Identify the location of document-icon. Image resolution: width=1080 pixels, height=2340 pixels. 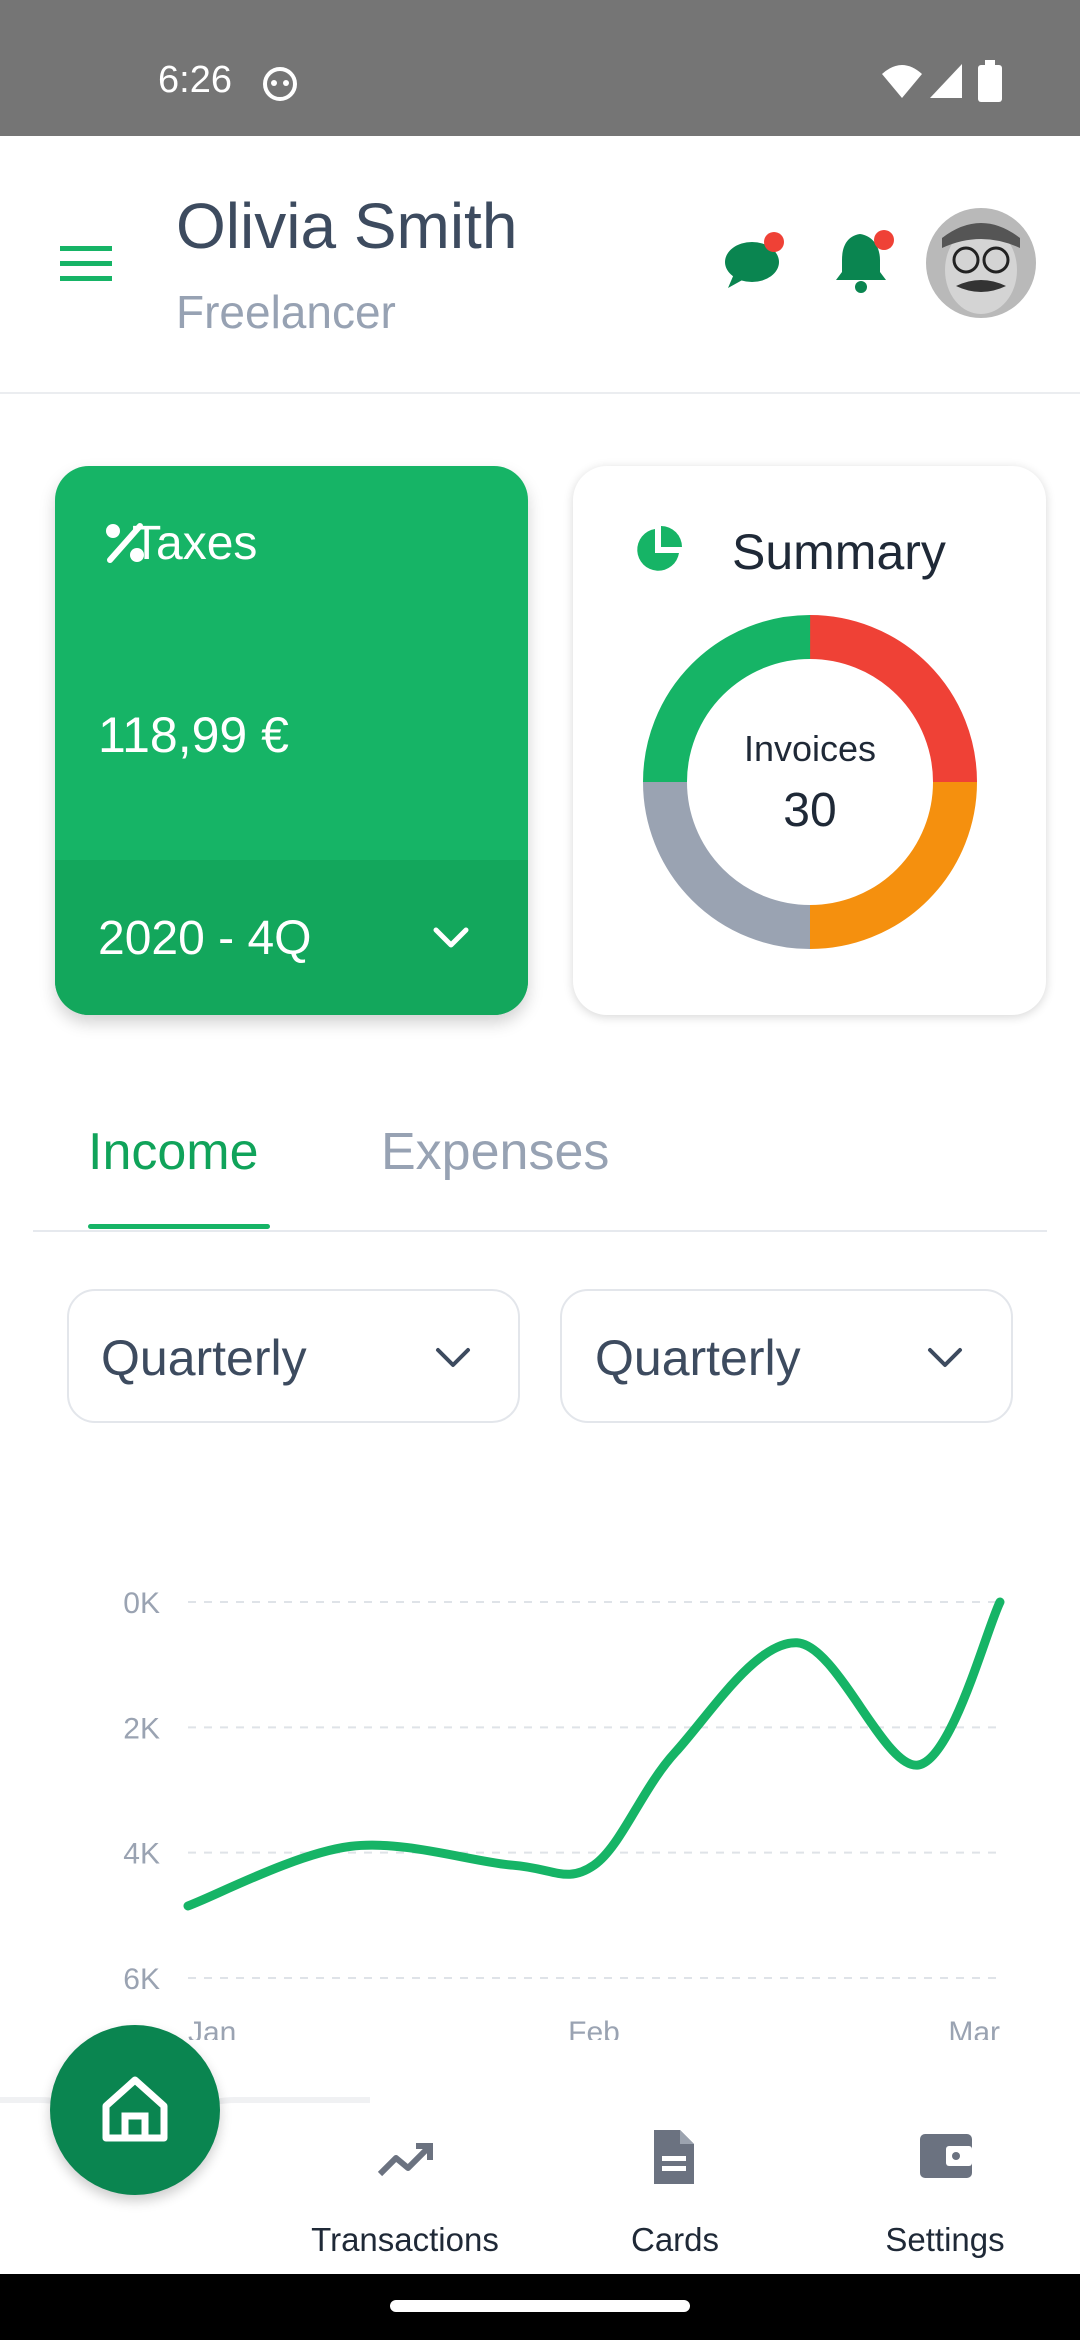
(674, 2157).